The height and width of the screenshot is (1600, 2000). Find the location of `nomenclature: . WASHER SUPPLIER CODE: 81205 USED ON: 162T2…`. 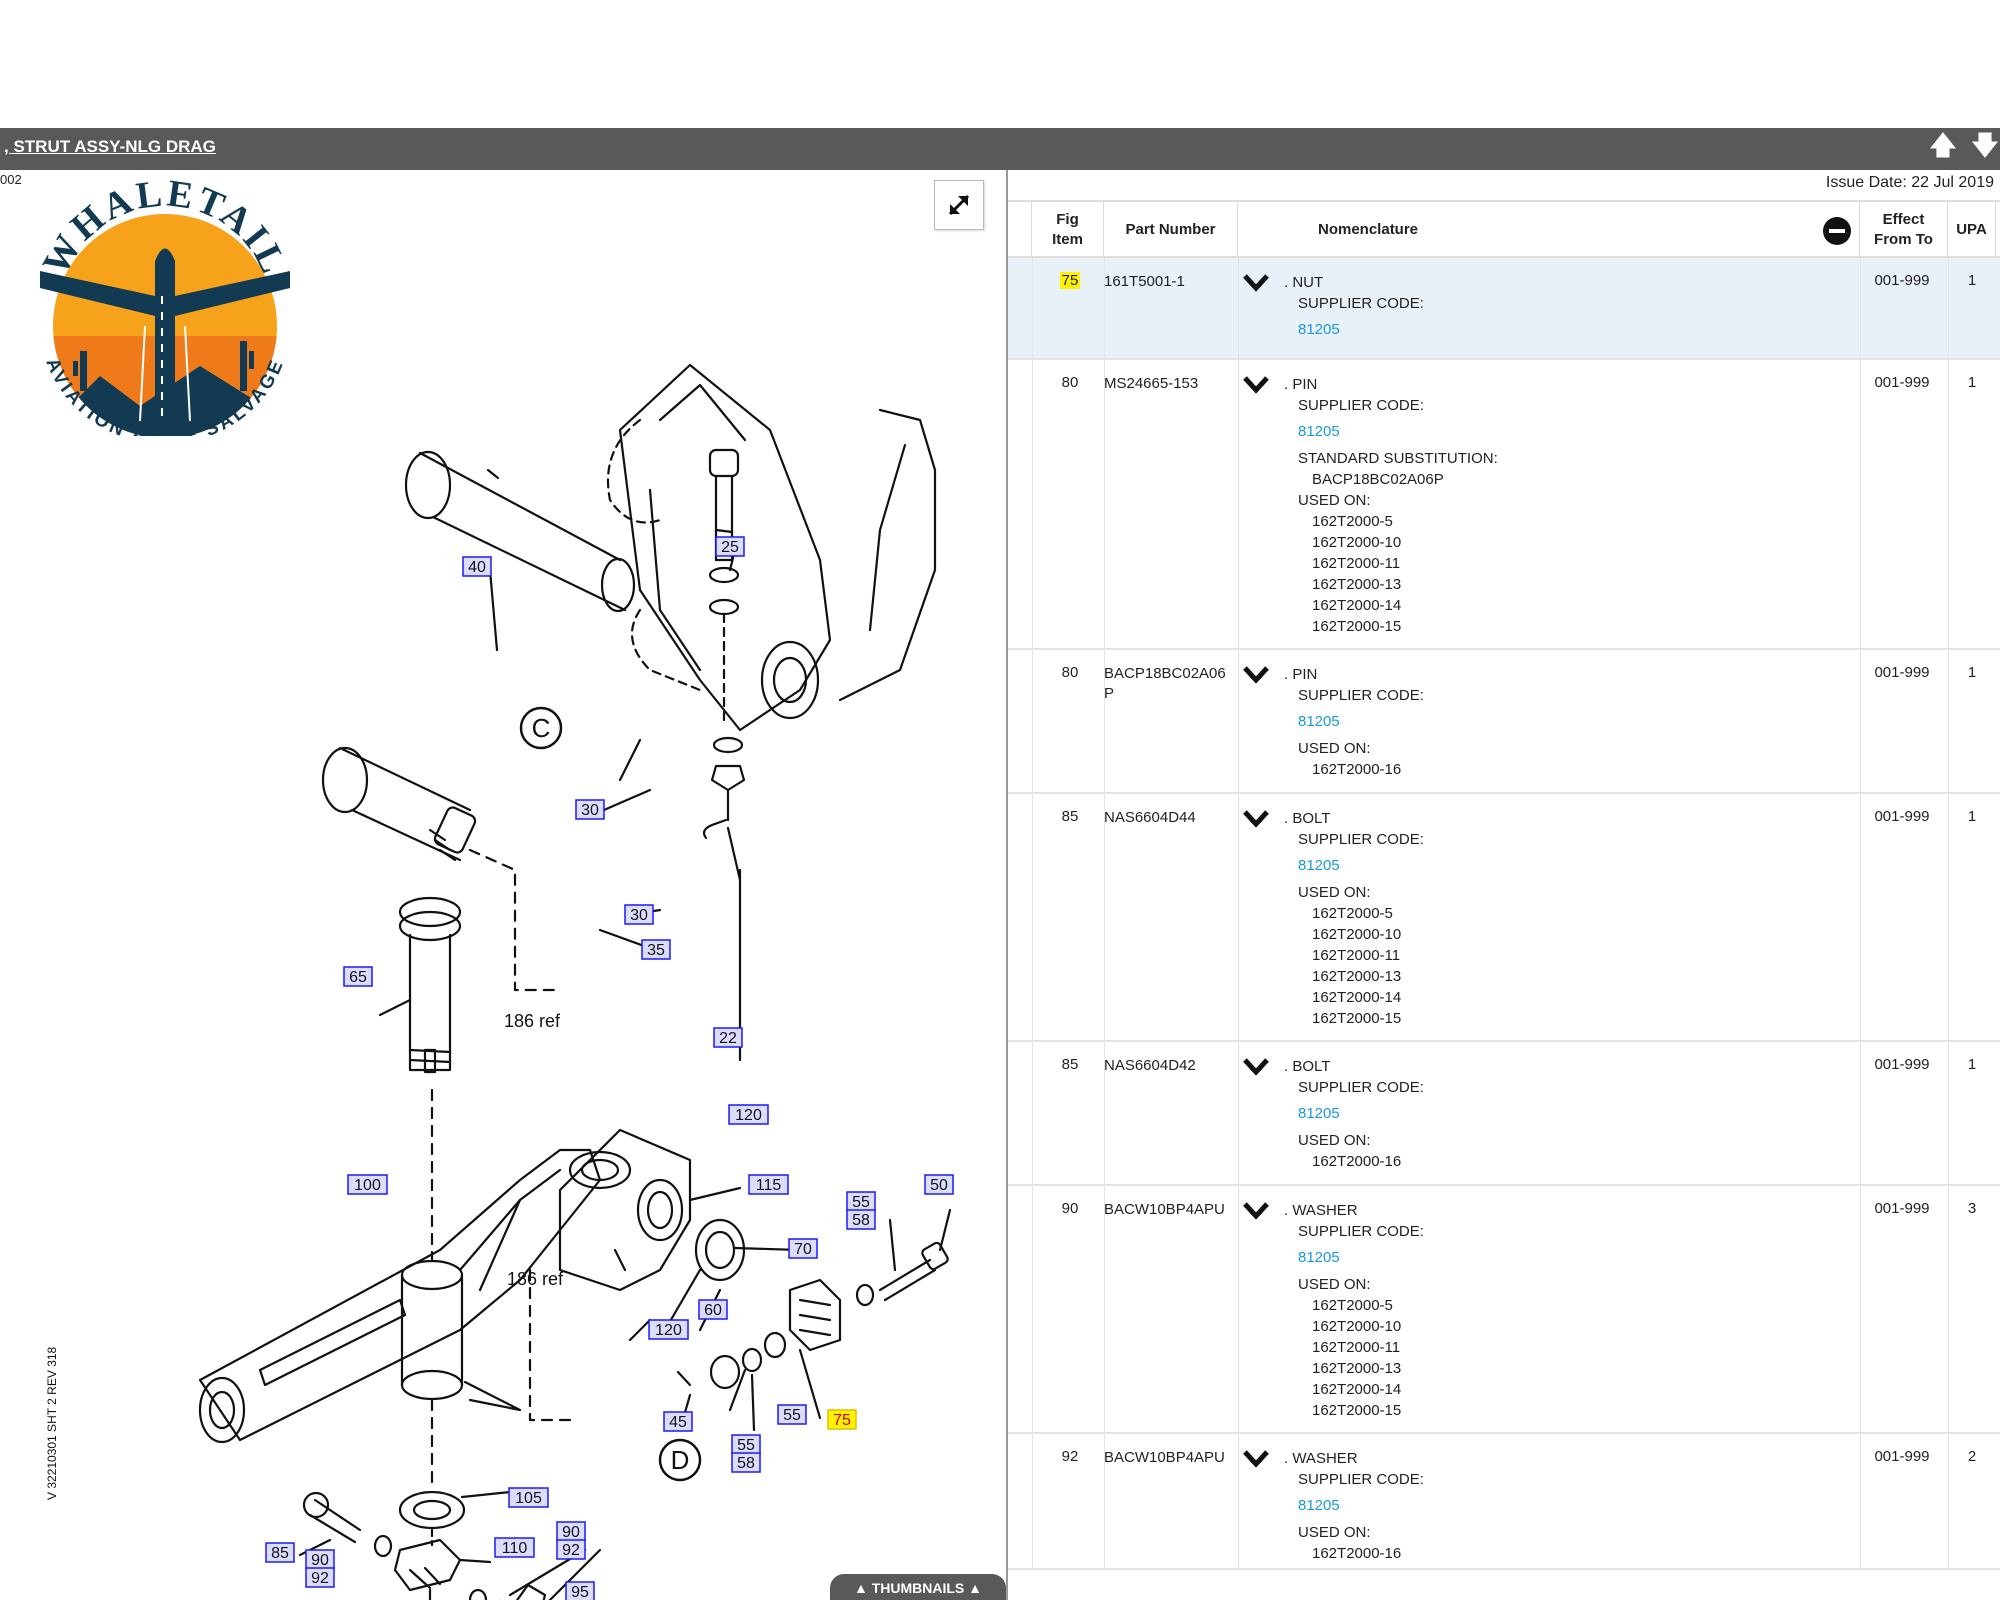

nomenclature: . WASHER SUPPLIER CODE: 81205 USED ON: 162T2… is located at coordinates (1354, 1310).